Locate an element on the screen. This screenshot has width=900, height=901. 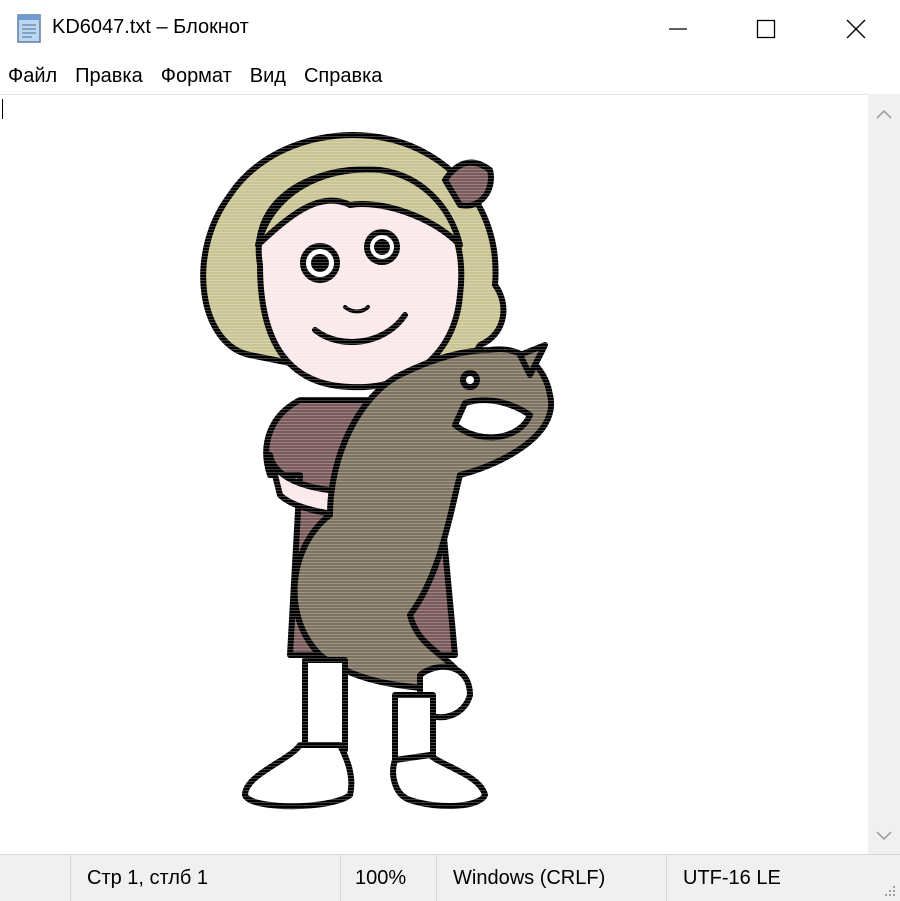
close-button is located at coordinates (855, 29).